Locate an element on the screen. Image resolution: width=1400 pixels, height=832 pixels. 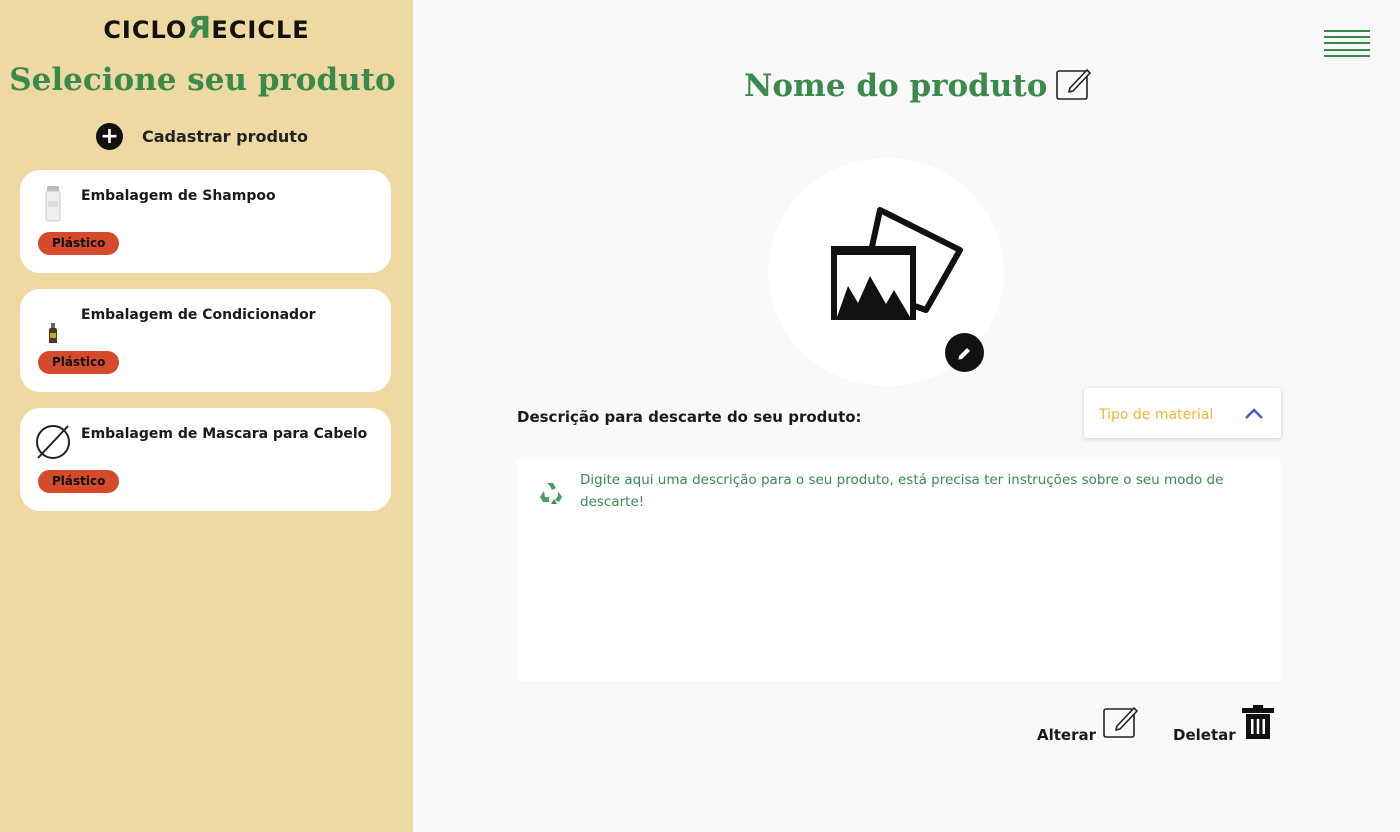
logo-part-ciclo: CICLO is located at coordinates (145, 30).